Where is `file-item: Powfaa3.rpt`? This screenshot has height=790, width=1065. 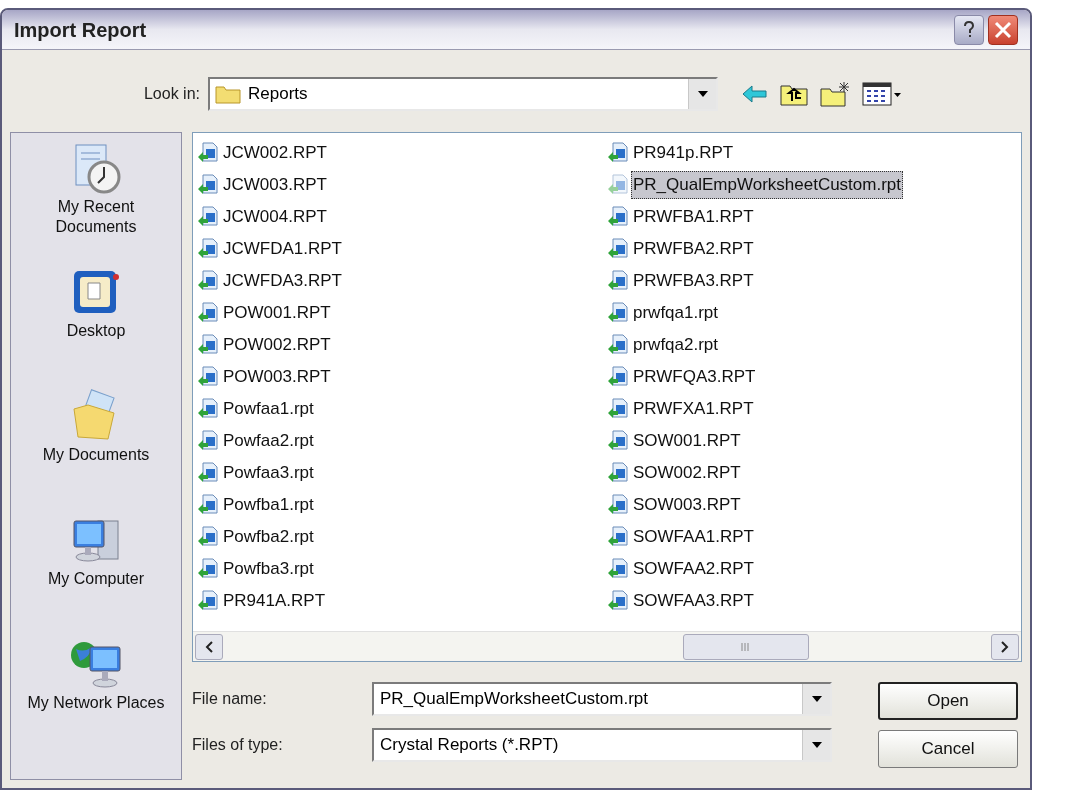
file-item: Powfaa3.rpt is located at coordinates (268, 473).